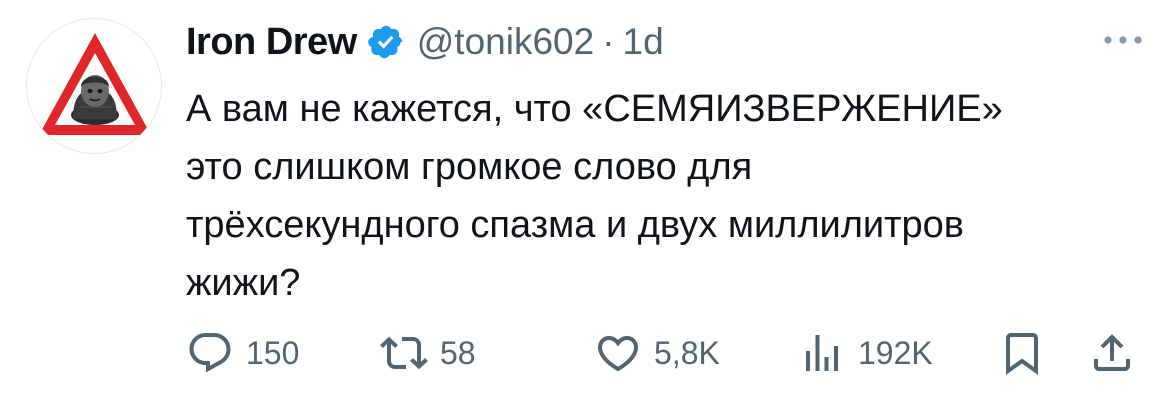  Describe the element at coordinates (210, 353) in the screenshot. I see `reply-icon` at that location.